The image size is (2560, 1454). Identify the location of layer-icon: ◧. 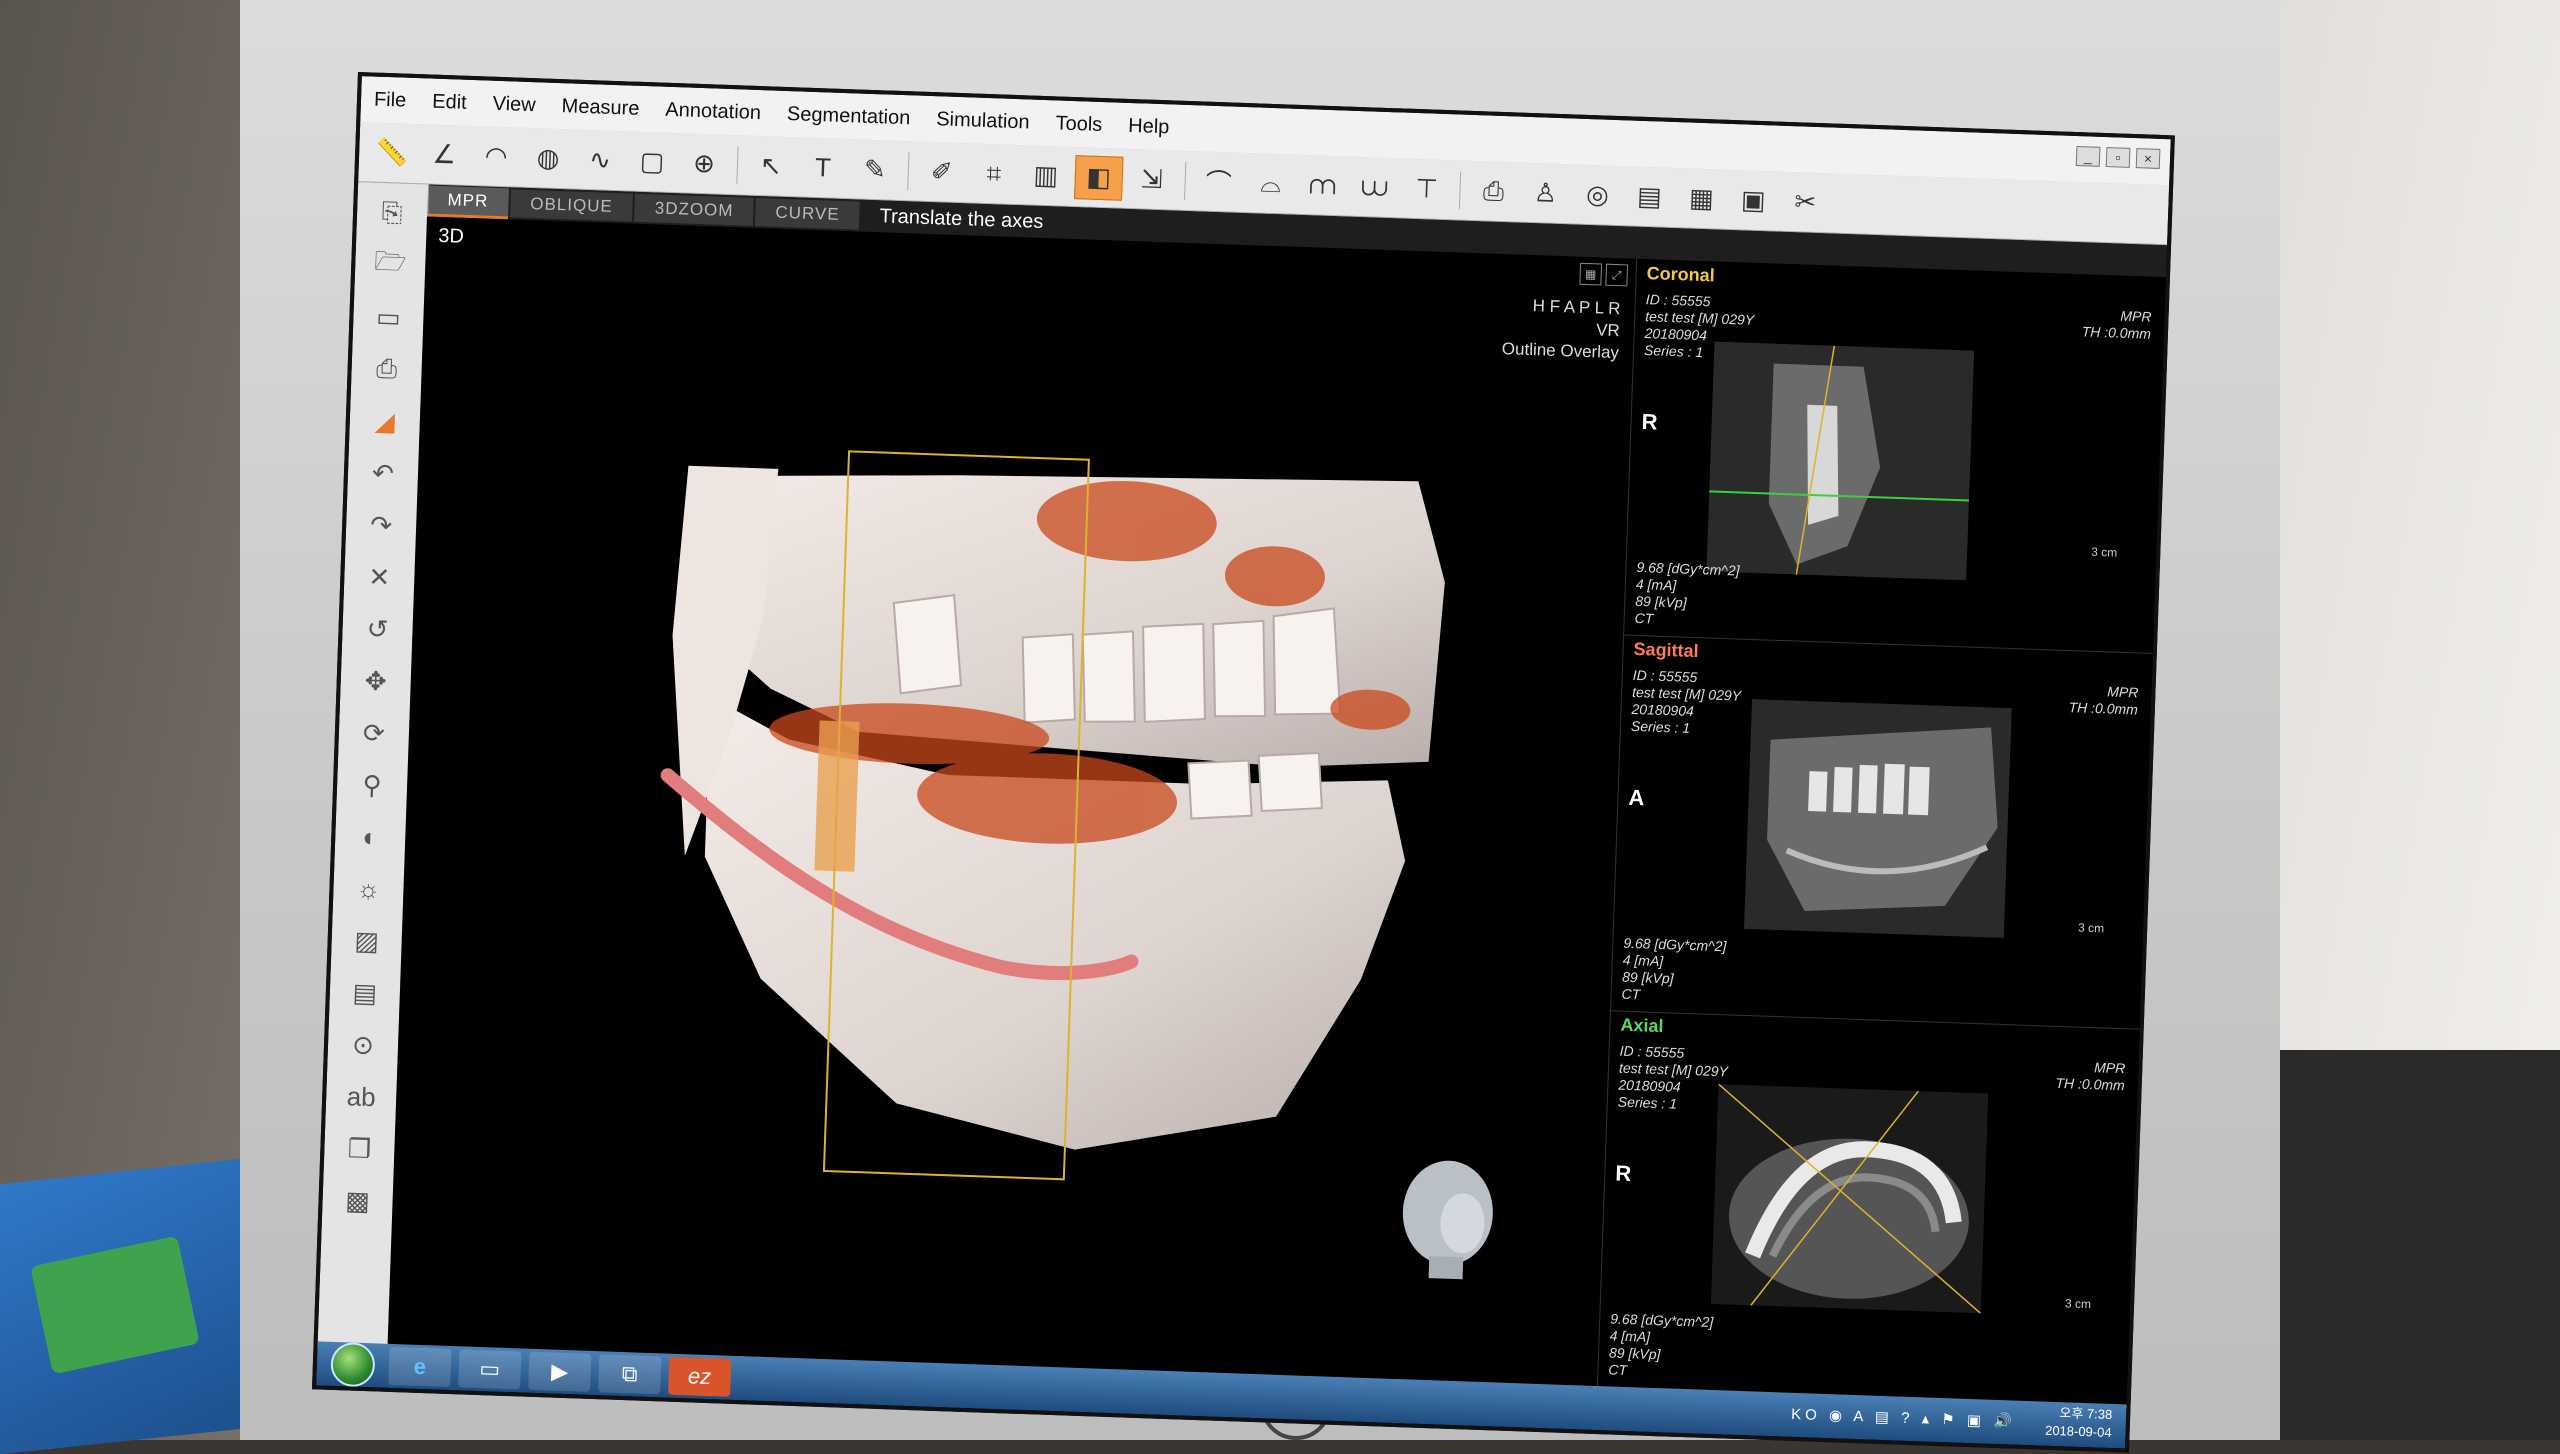
(1099, 177).